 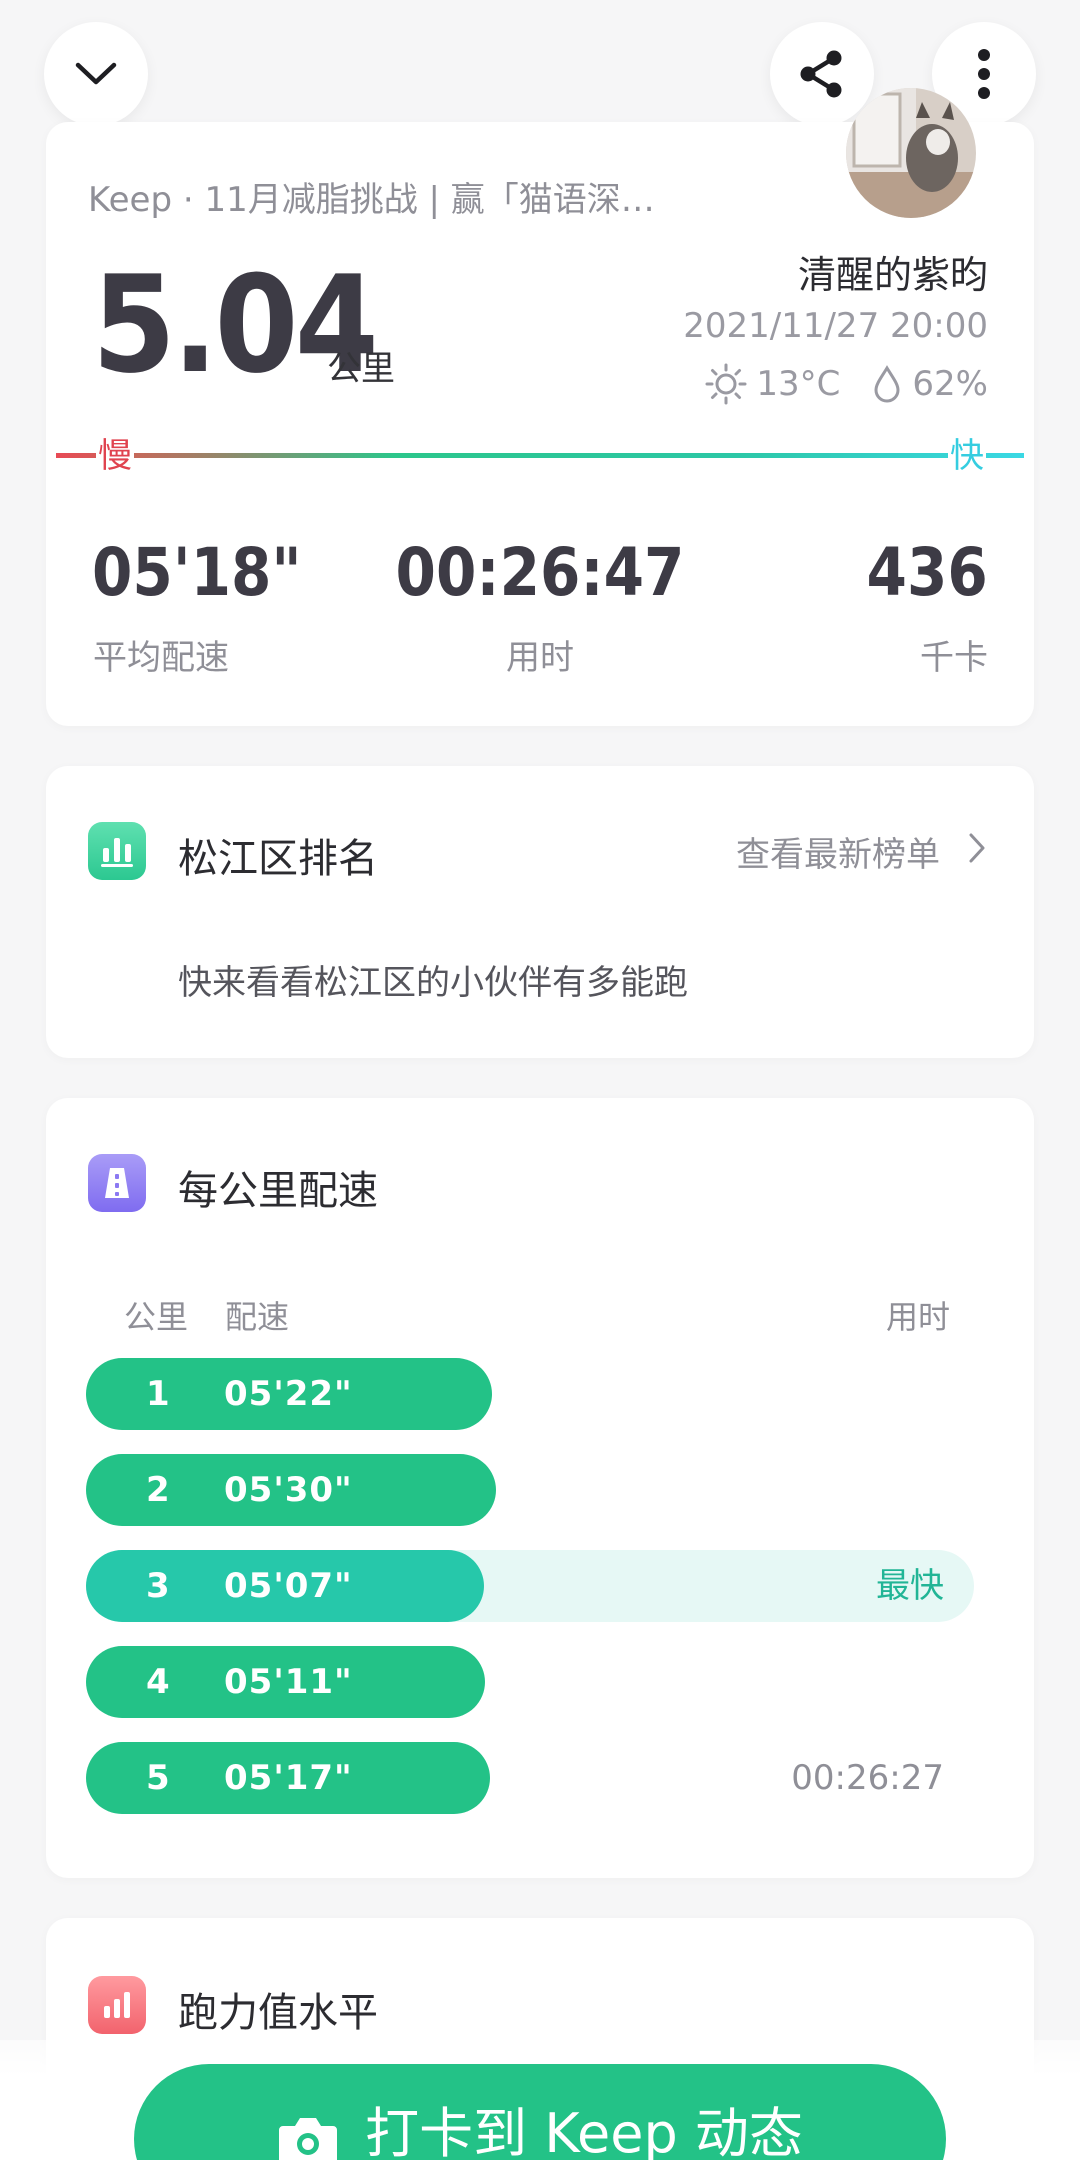 What do you see at coordinates (950, 384) in the screenshot?
I see `humidity-value: 62%` at bounding box center [950, 384].